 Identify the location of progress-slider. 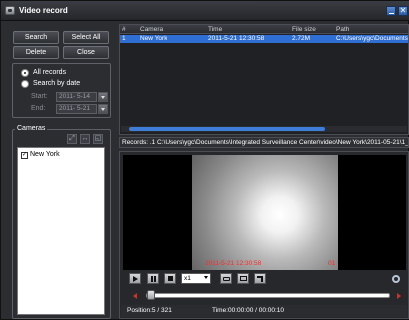
(268, 295).